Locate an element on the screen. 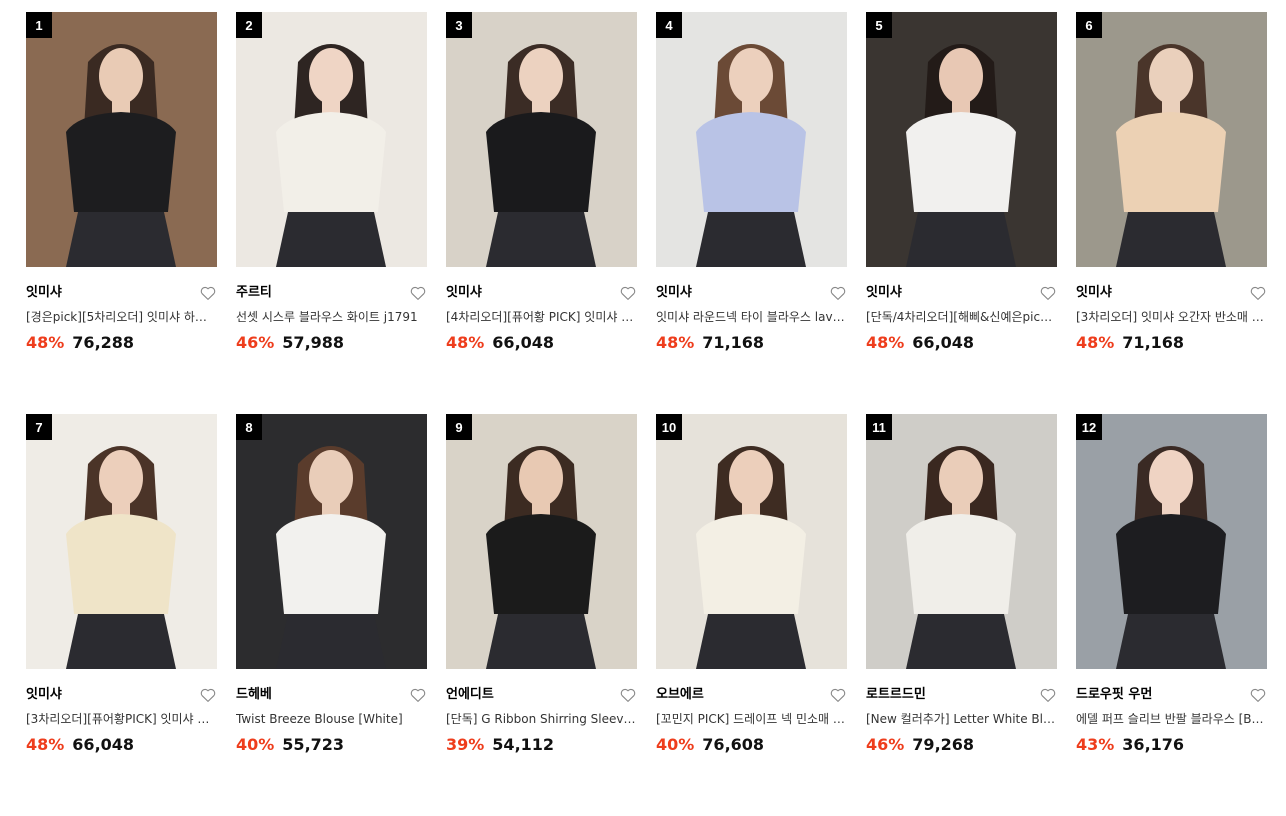  discount-rate: 46% is located at coordinates (255, 342).